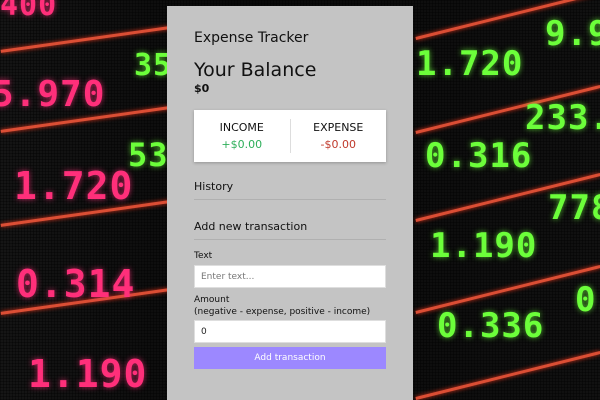 This screenshot has height=400, width=600. What do you see at coordinates (255, 70) in the screenshot?
I see `balance-heading: Your Balance` at bounding box center [255, 70].